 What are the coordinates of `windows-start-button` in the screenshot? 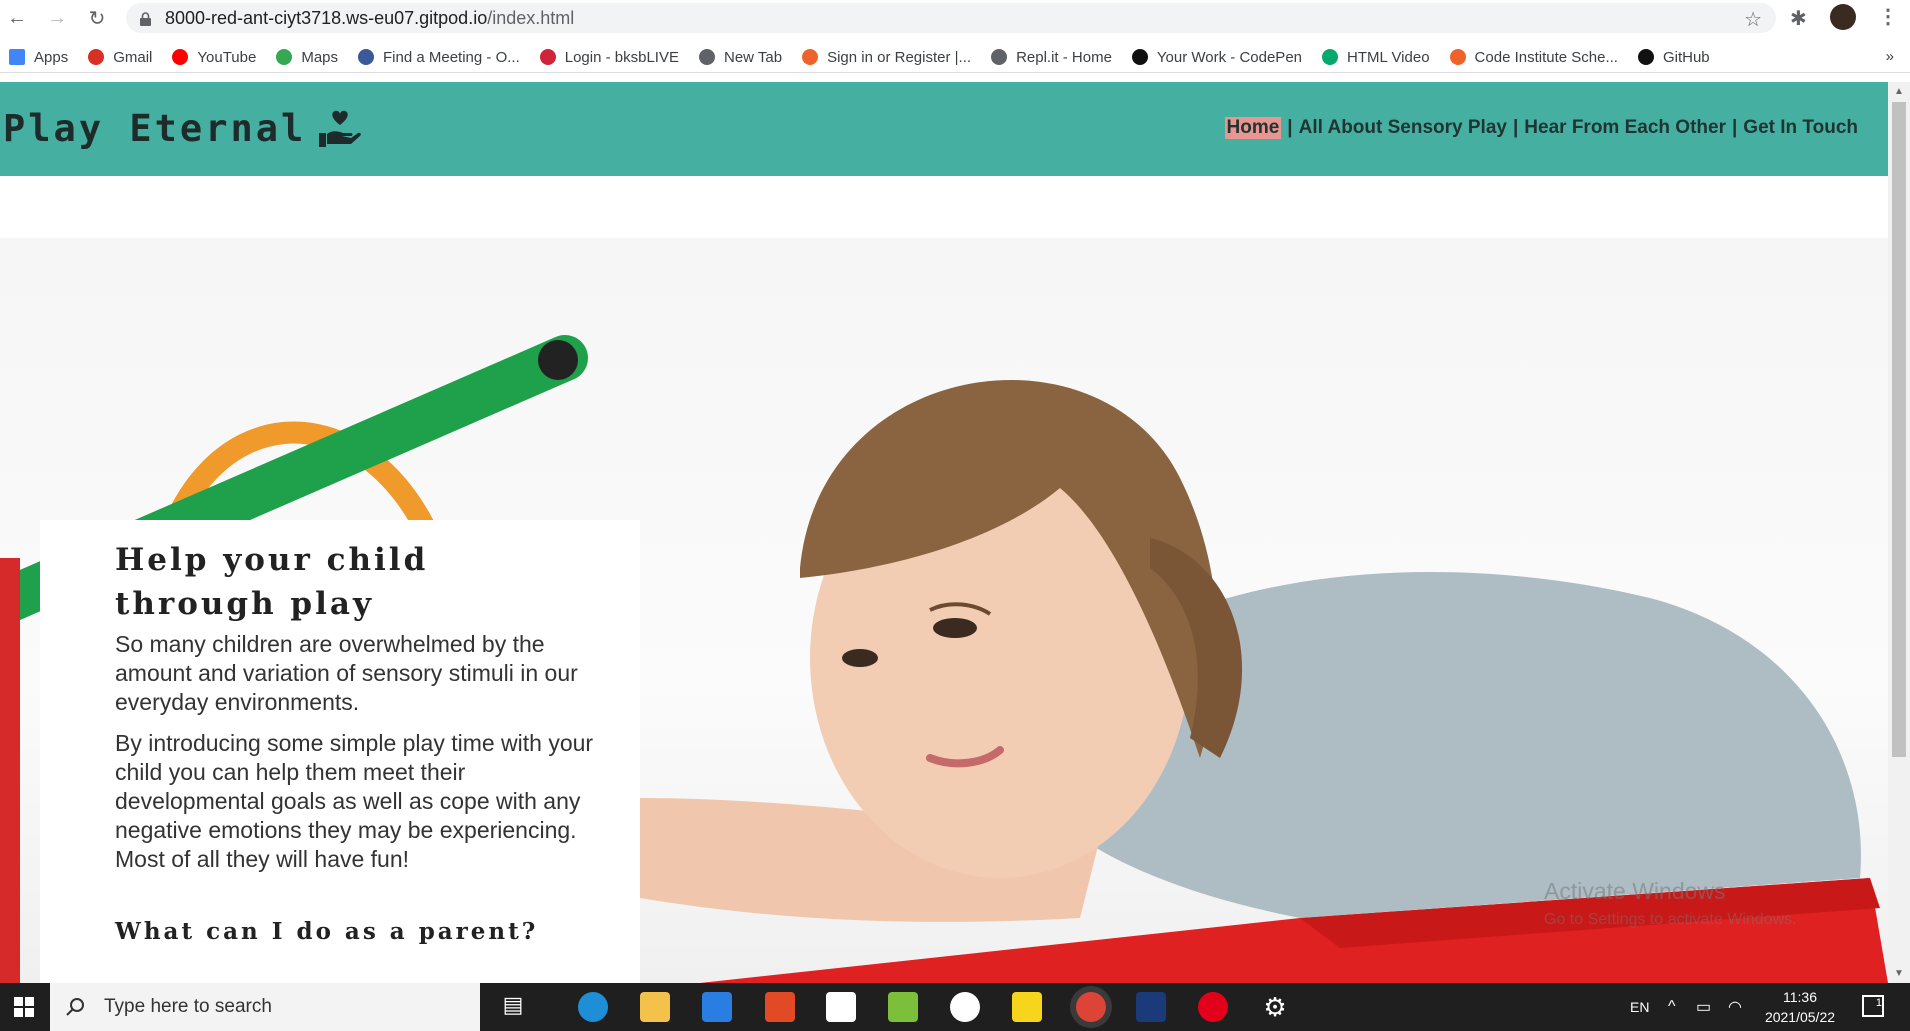 It's located at (24, 1007).